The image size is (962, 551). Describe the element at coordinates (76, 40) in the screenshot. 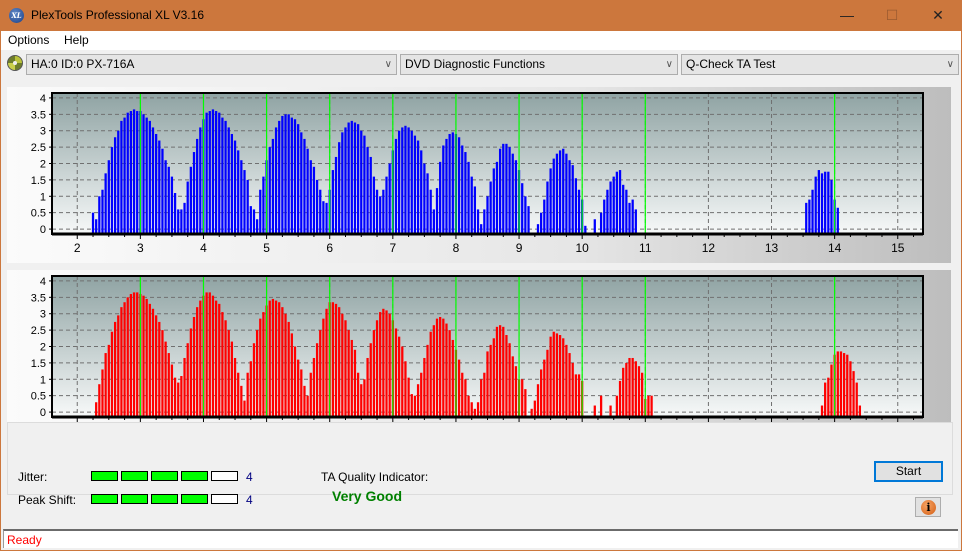

I see `menu-help: Help` at that location.